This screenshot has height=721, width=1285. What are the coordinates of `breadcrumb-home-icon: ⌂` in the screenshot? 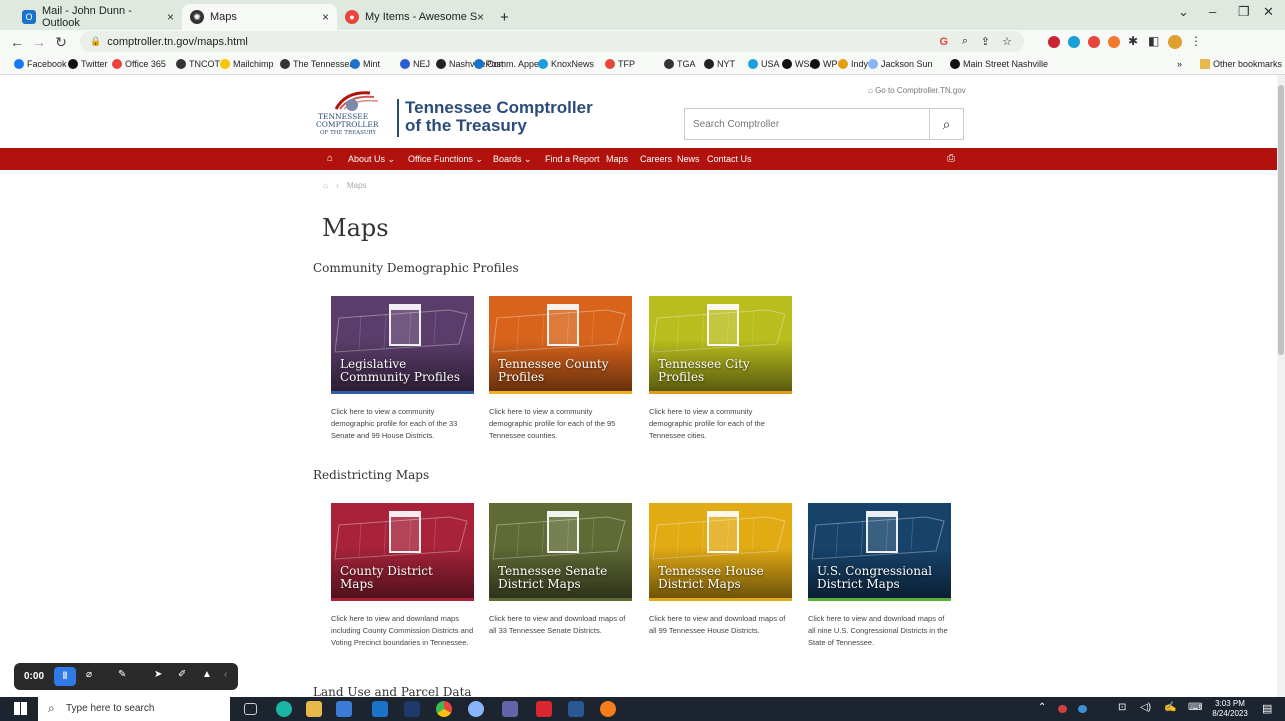 It's located at (325, 185).